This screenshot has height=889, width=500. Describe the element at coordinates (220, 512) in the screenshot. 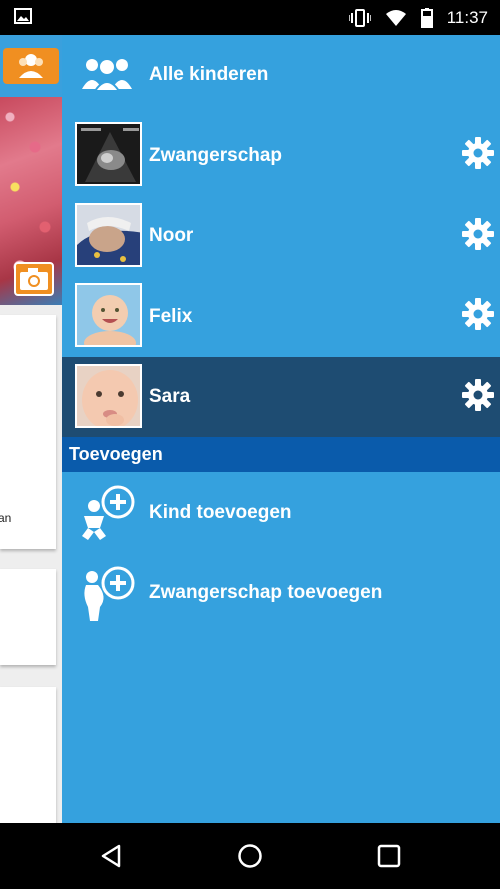

I see `add-child-label: Kind toevoegen` at that location.